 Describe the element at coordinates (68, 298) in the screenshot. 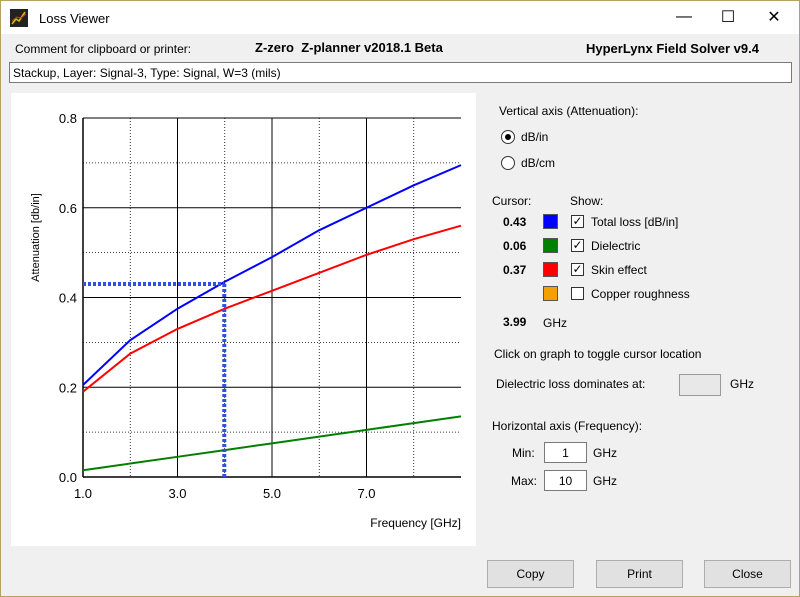

I see `y-tick-label: 0.4` at that location.